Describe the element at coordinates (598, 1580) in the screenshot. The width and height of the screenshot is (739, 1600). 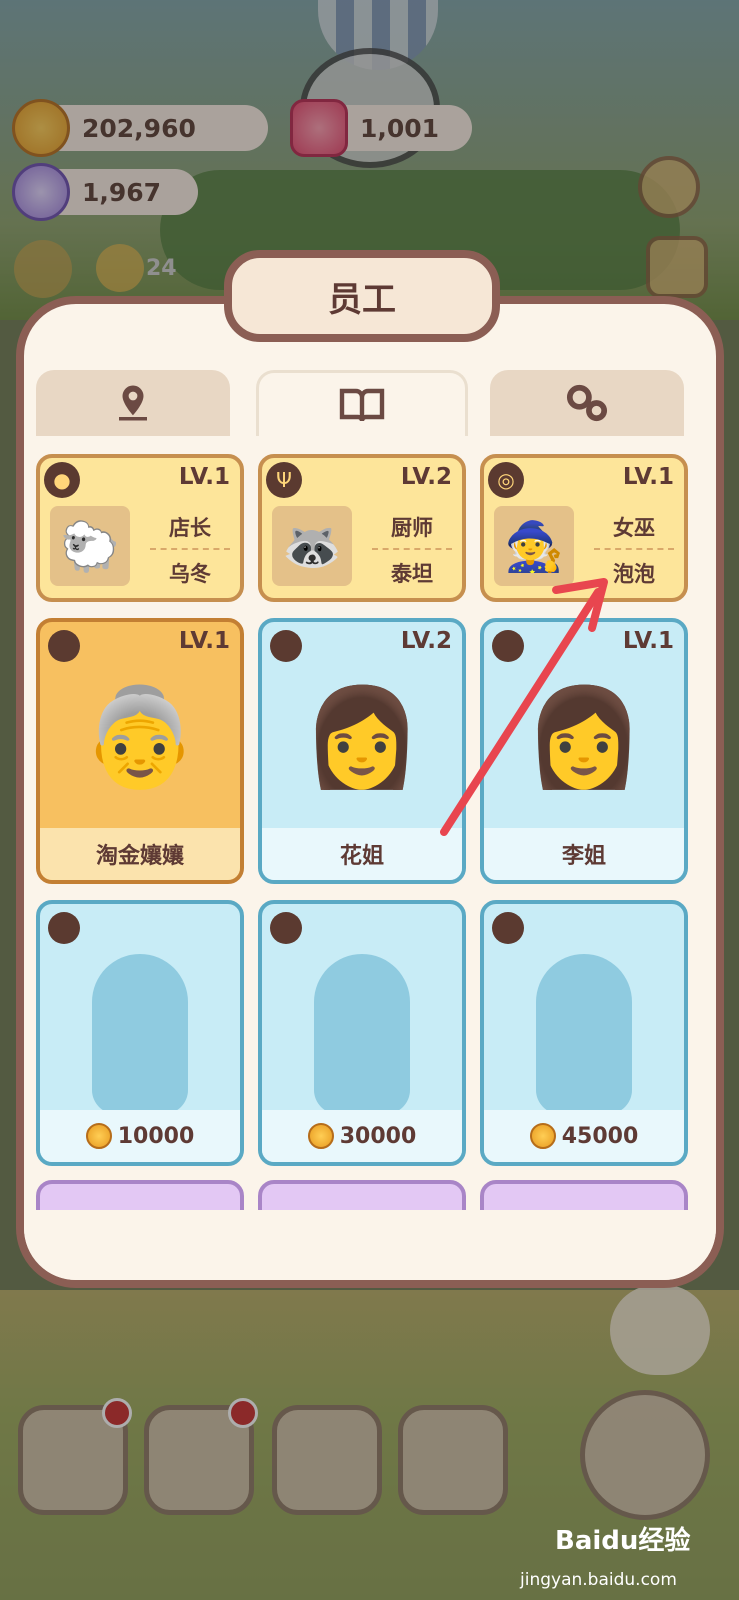
I see `watermark-url: jingyan.baidu.com` at that location.